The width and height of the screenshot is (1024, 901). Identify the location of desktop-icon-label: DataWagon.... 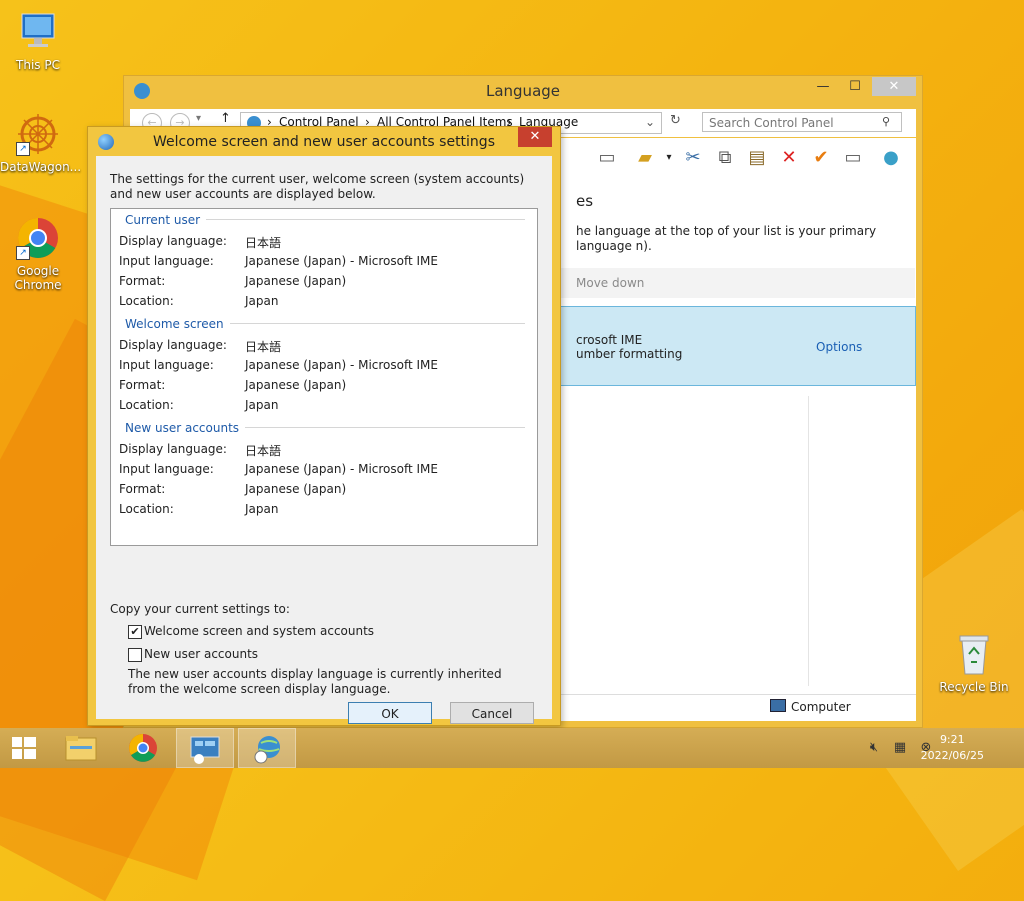
(41, 167).